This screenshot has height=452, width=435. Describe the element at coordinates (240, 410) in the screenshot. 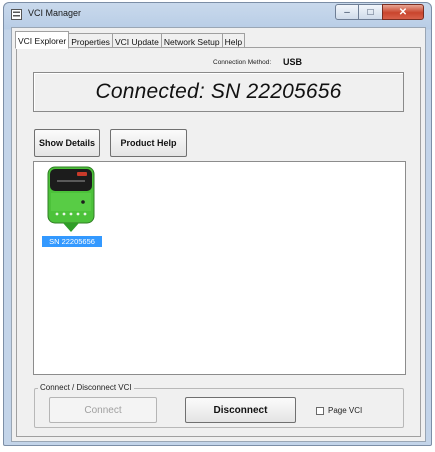

I see `disconnect-button: Disconnect` at that location.